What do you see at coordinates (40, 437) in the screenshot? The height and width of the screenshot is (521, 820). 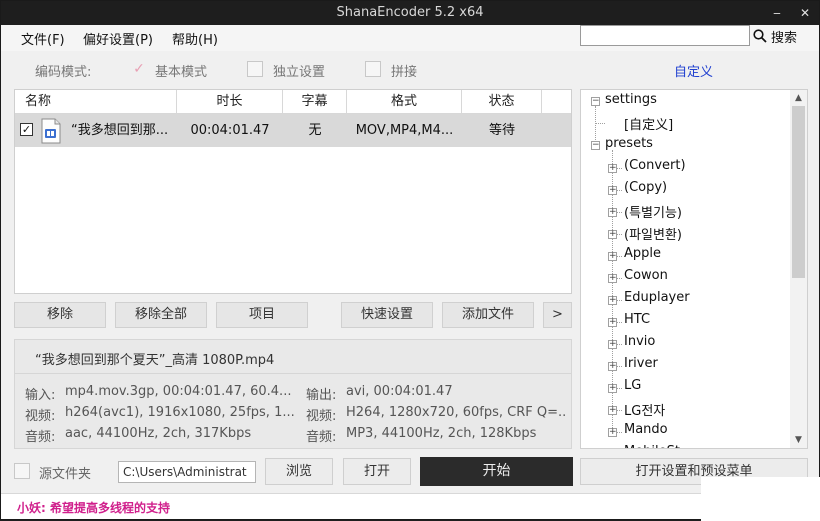 I see `audio-in-label: 音频:` at bounding box center [40, 437].